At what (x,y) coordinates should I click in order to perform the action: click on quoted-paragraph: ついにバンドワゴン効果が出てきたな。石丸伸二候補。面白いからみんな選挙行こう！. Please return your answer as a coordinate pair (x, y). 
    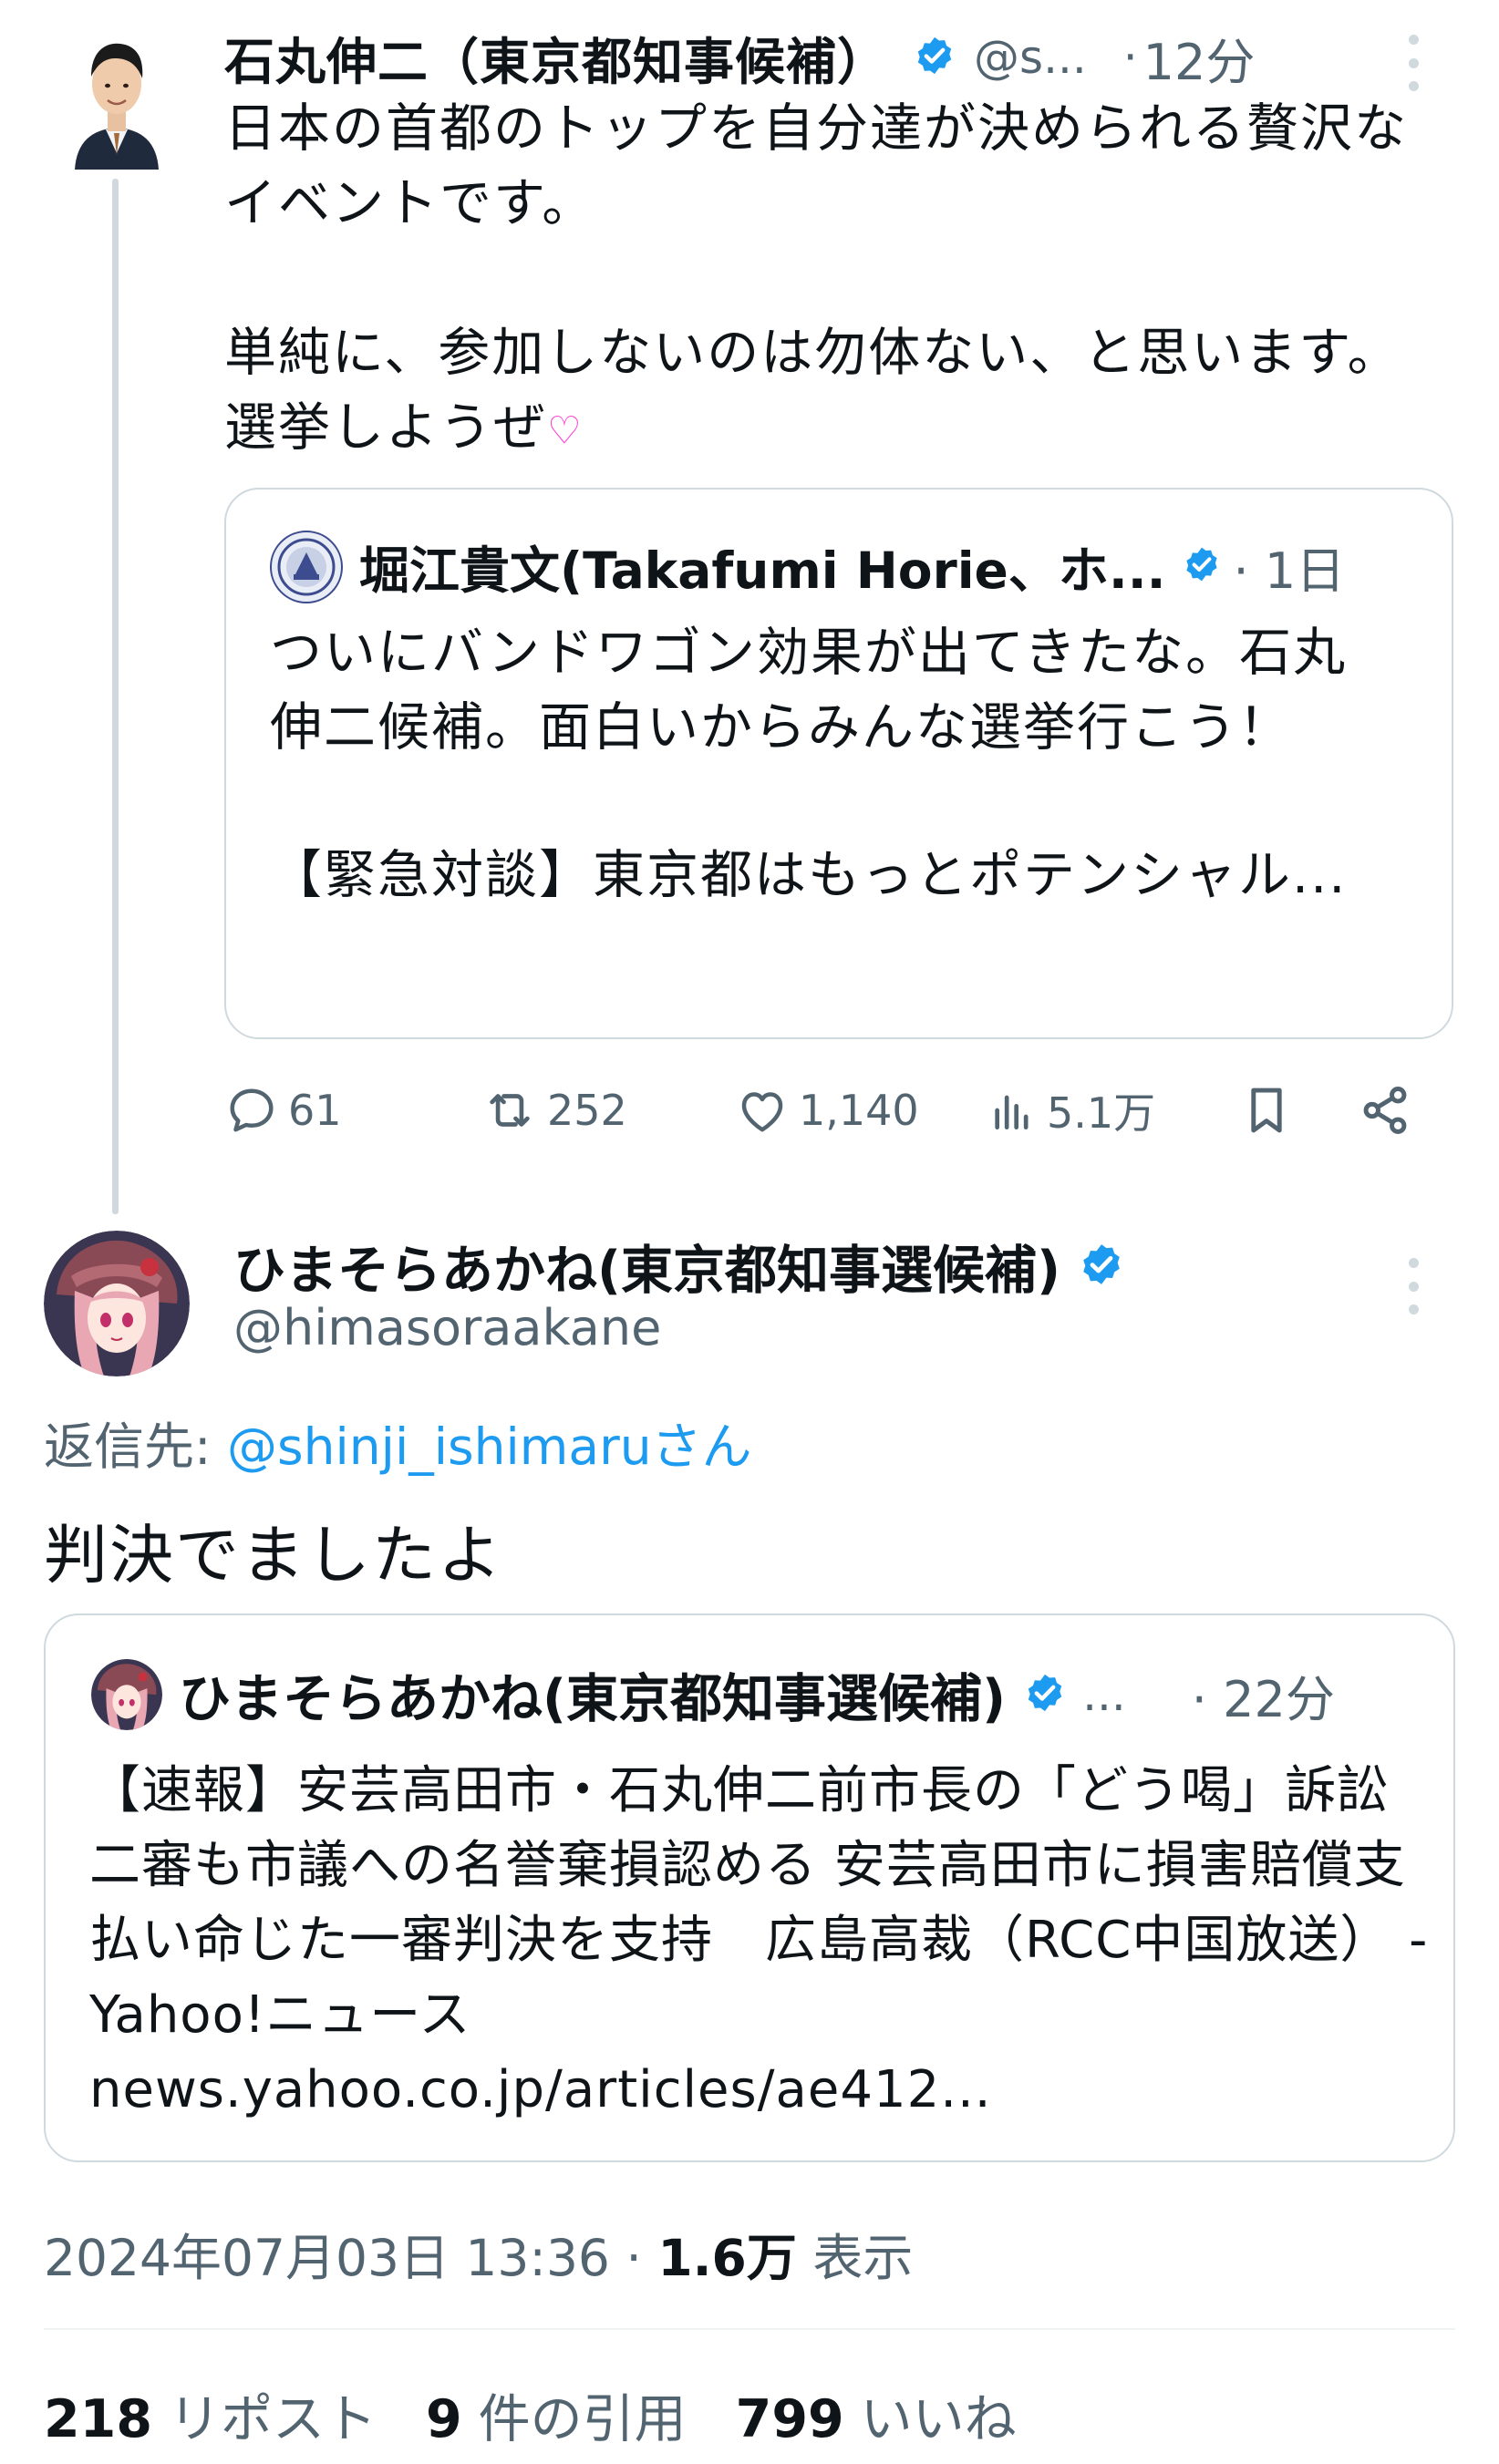
    Looking at the image, I should click on (809, 691).